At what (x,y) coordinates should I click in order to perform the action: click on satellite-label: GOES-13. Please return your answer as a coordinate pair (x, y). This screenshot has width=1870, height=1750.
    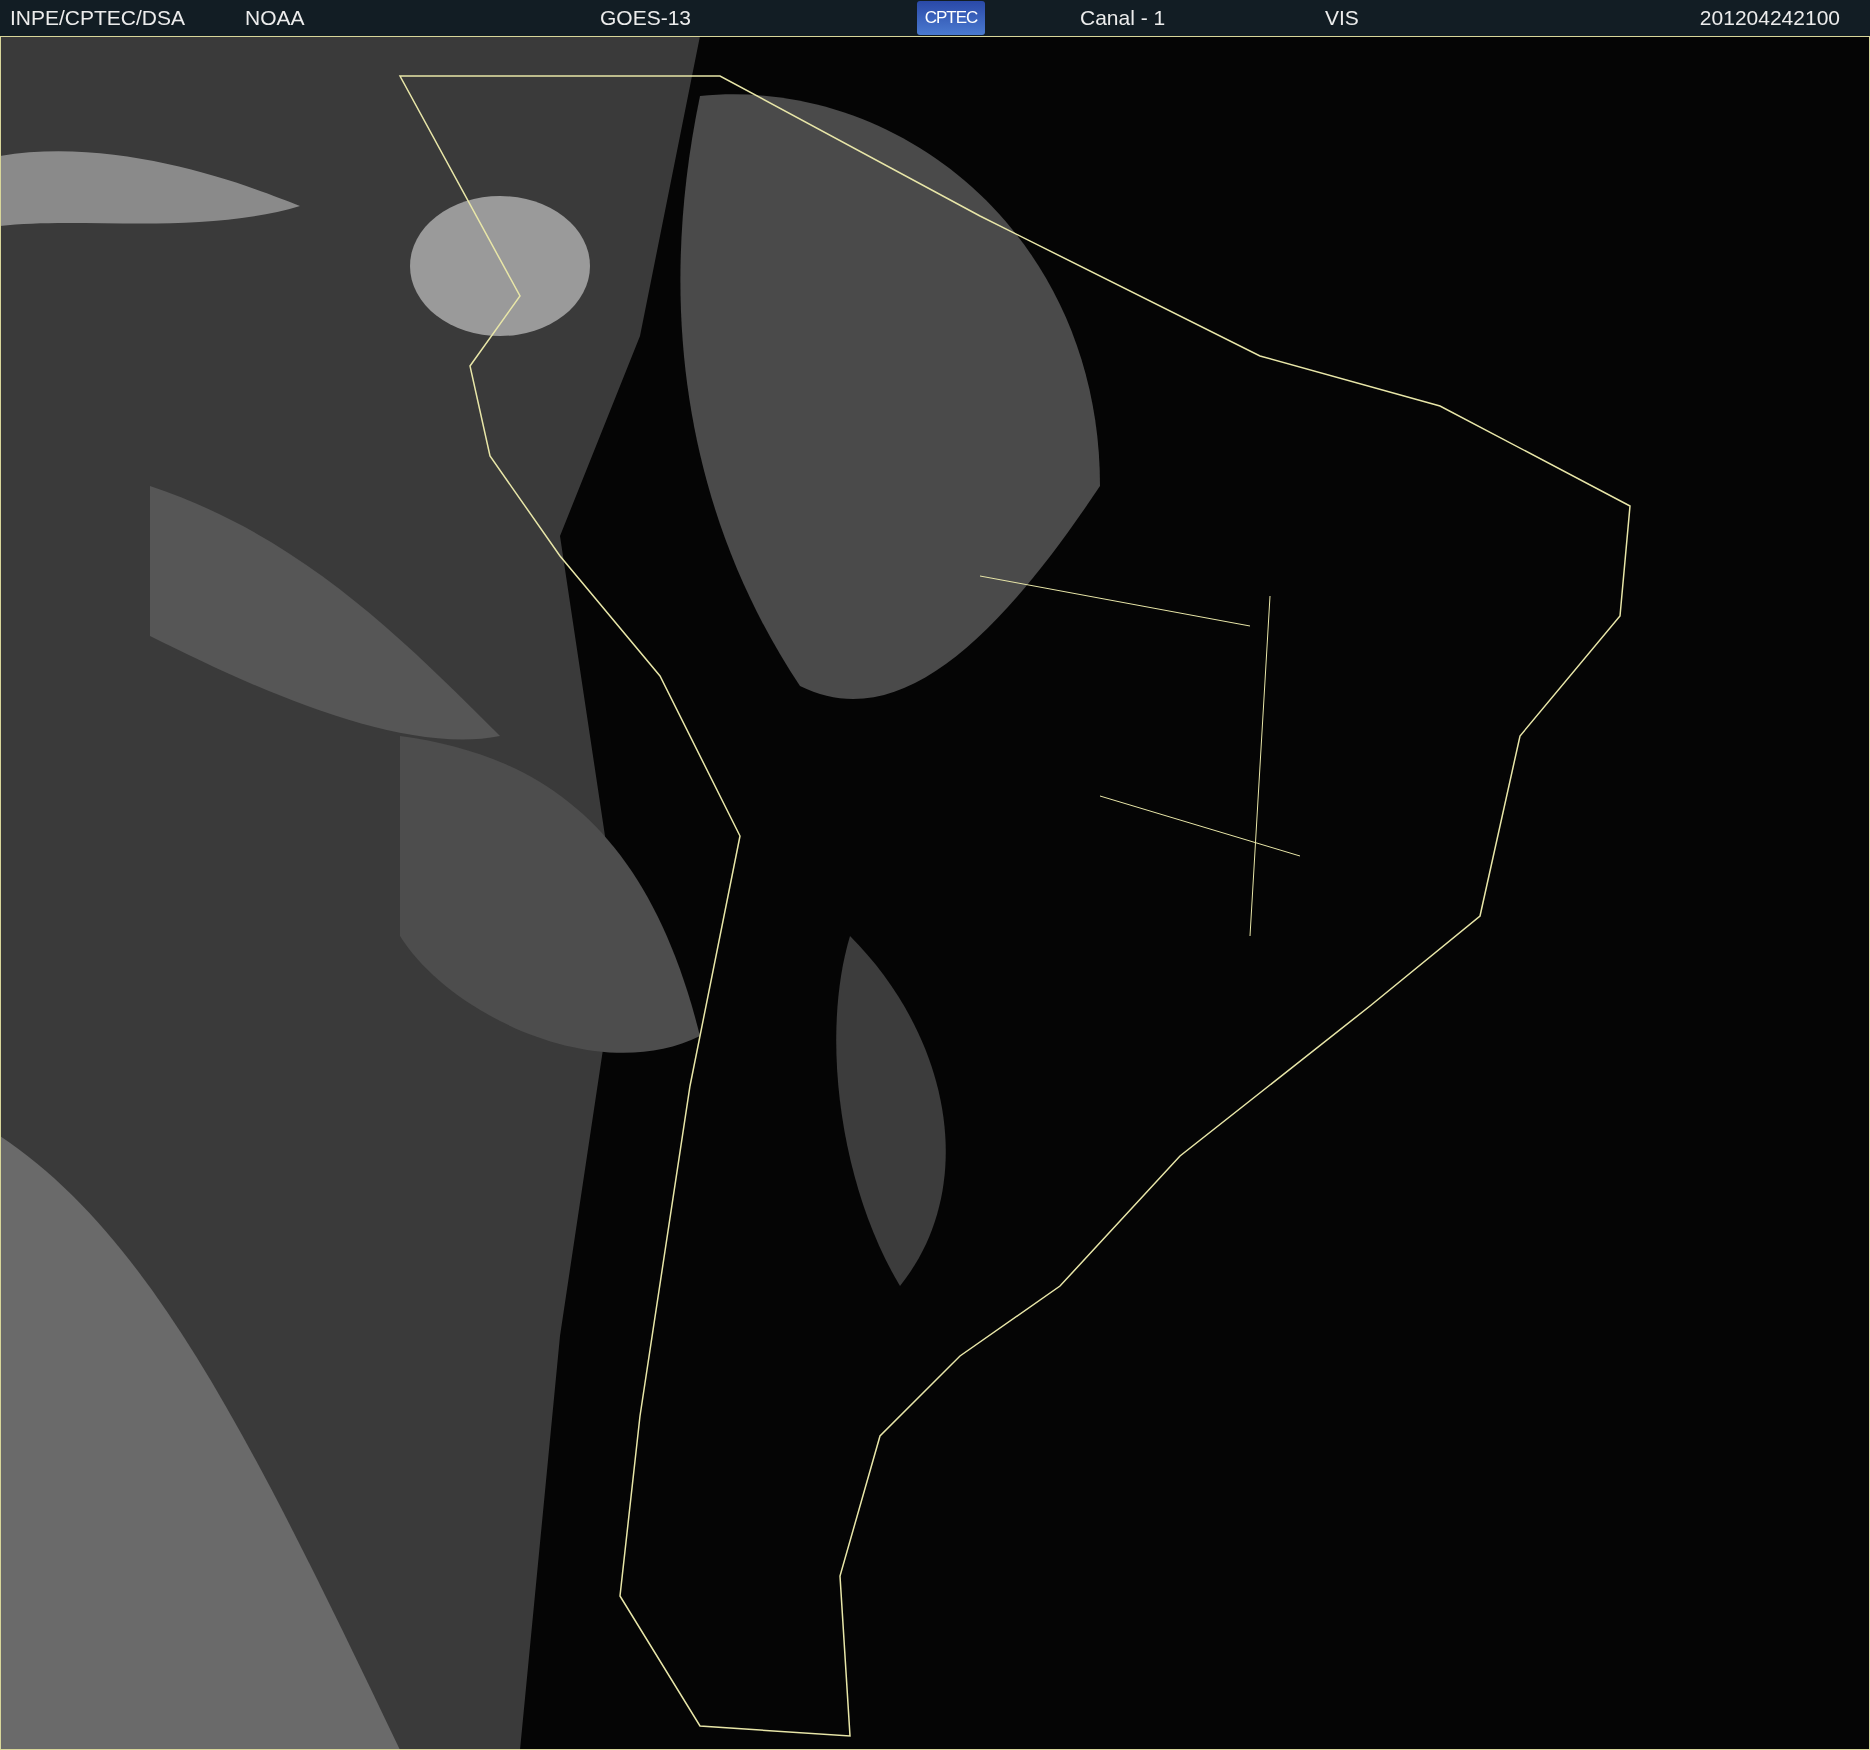
    Looking at the image, I should click on (646, 18).